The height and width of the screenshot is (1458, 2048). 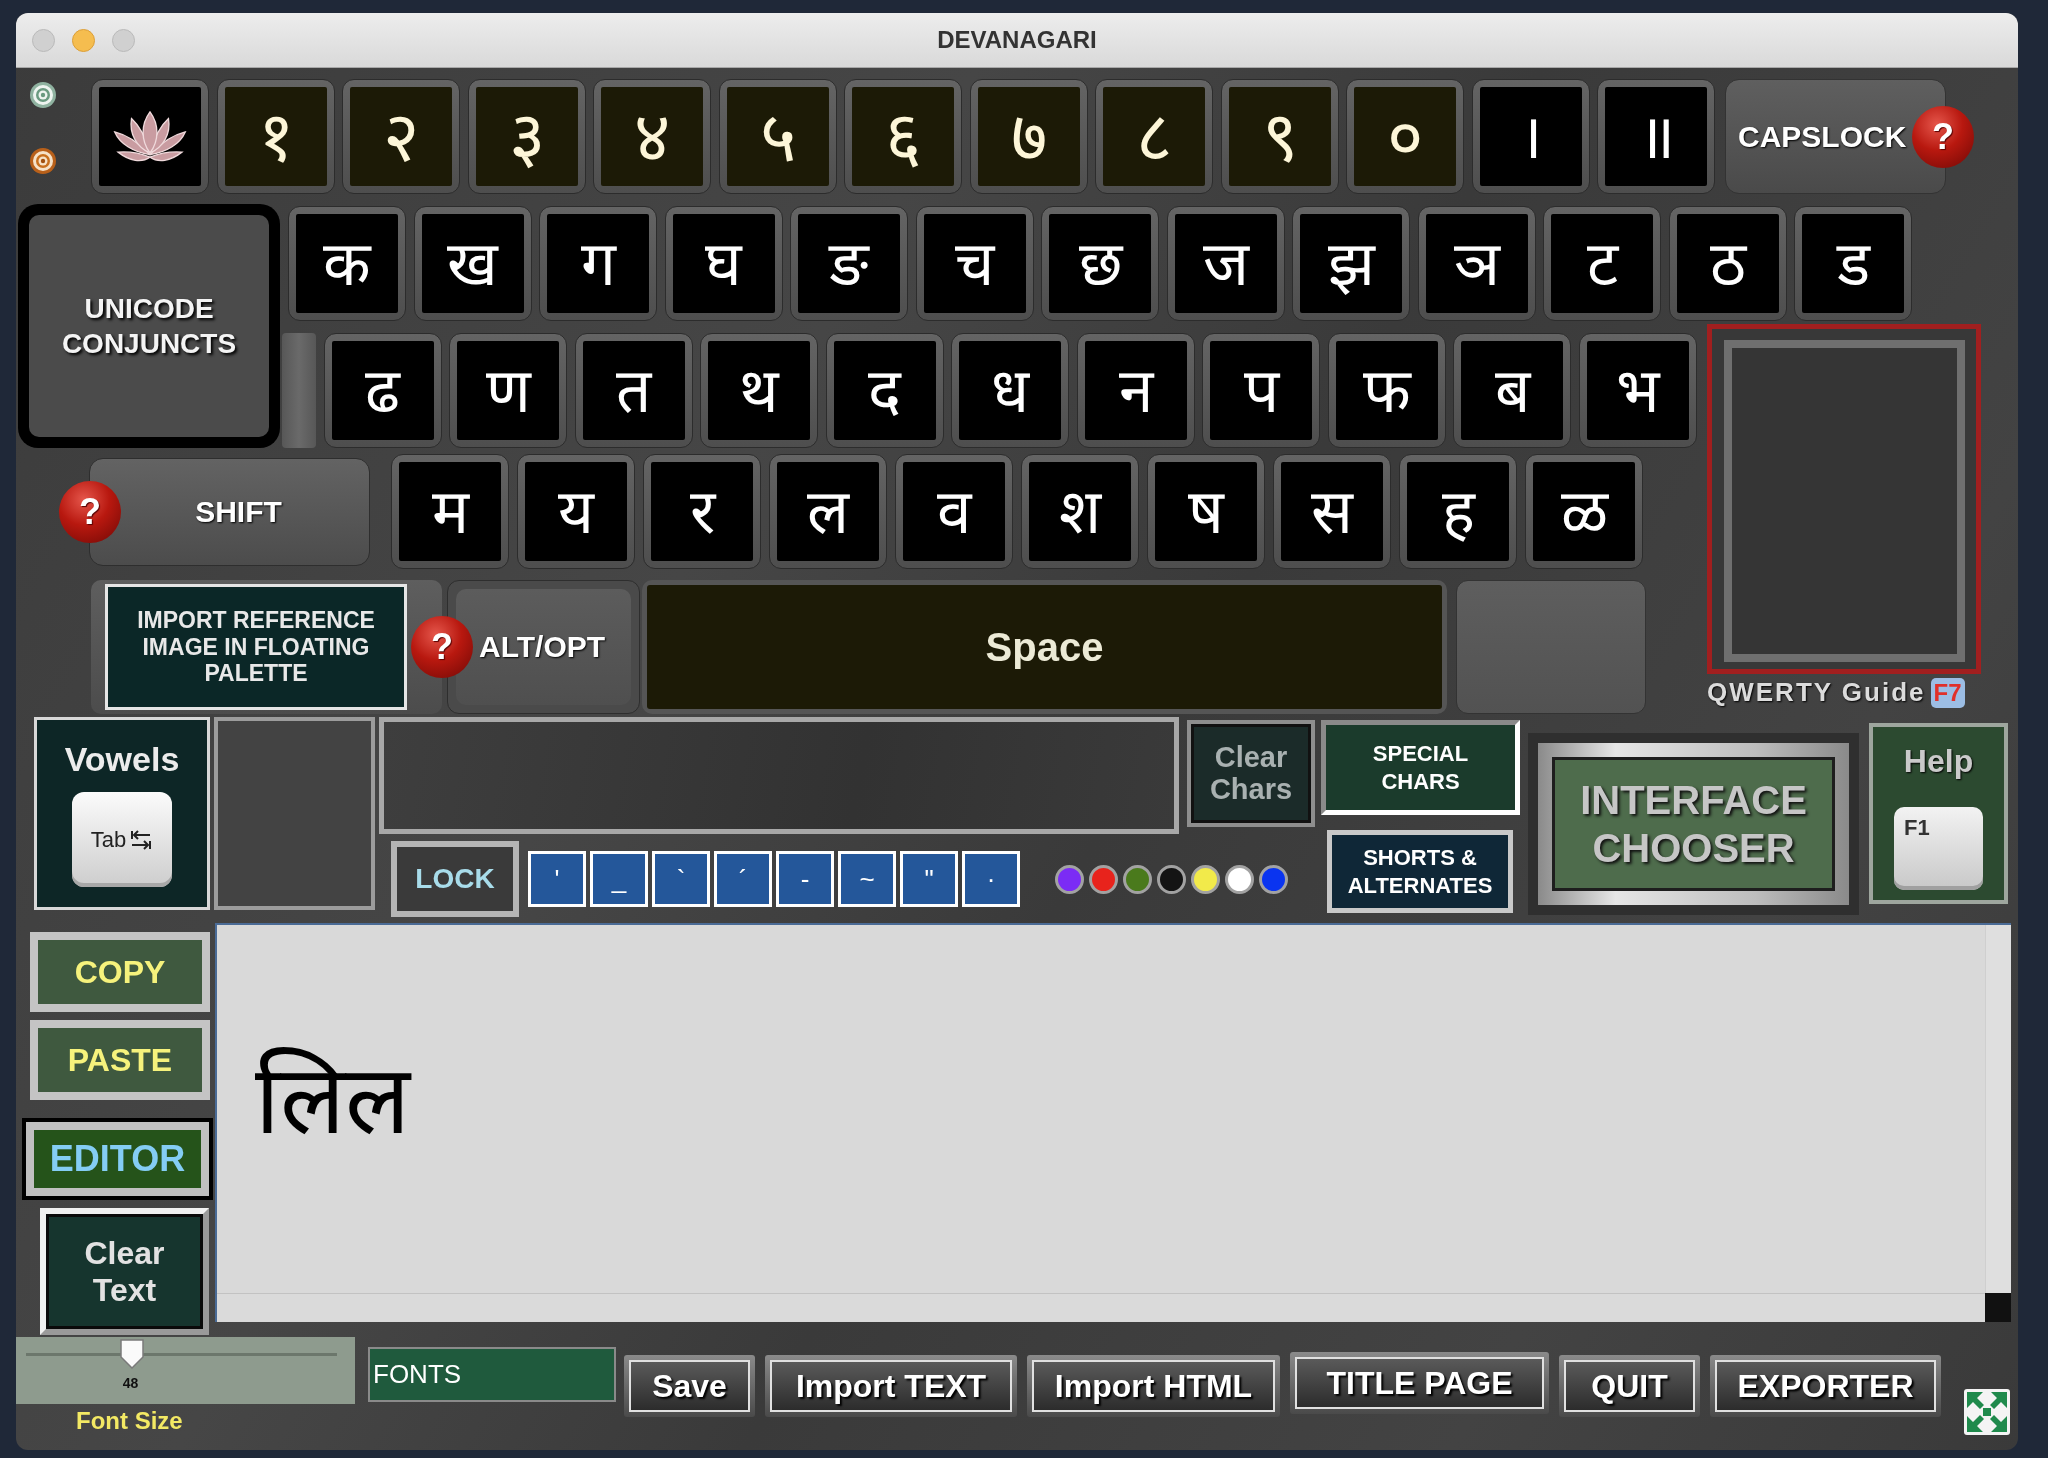 What do you see at coordinates (526, 136) in the screenshot?
I see `digit-key: ३` at bounding box center [526, 136].